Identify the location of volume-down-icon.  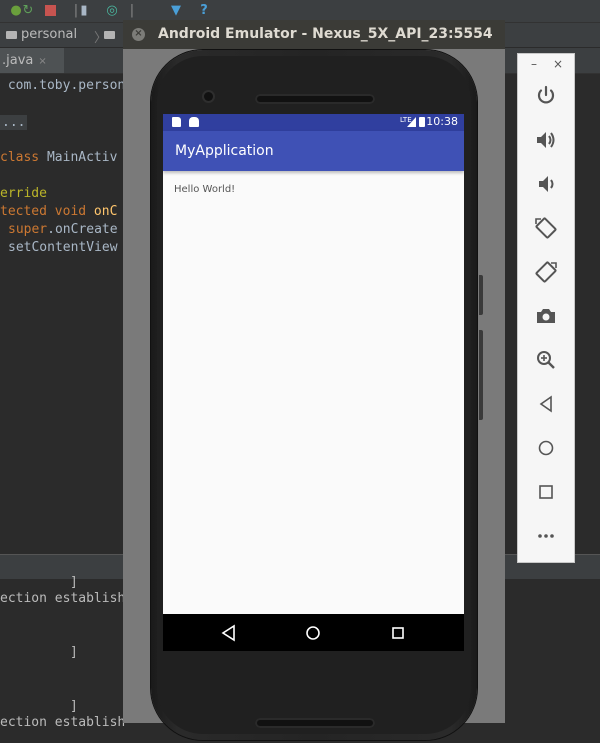
(546, 184).